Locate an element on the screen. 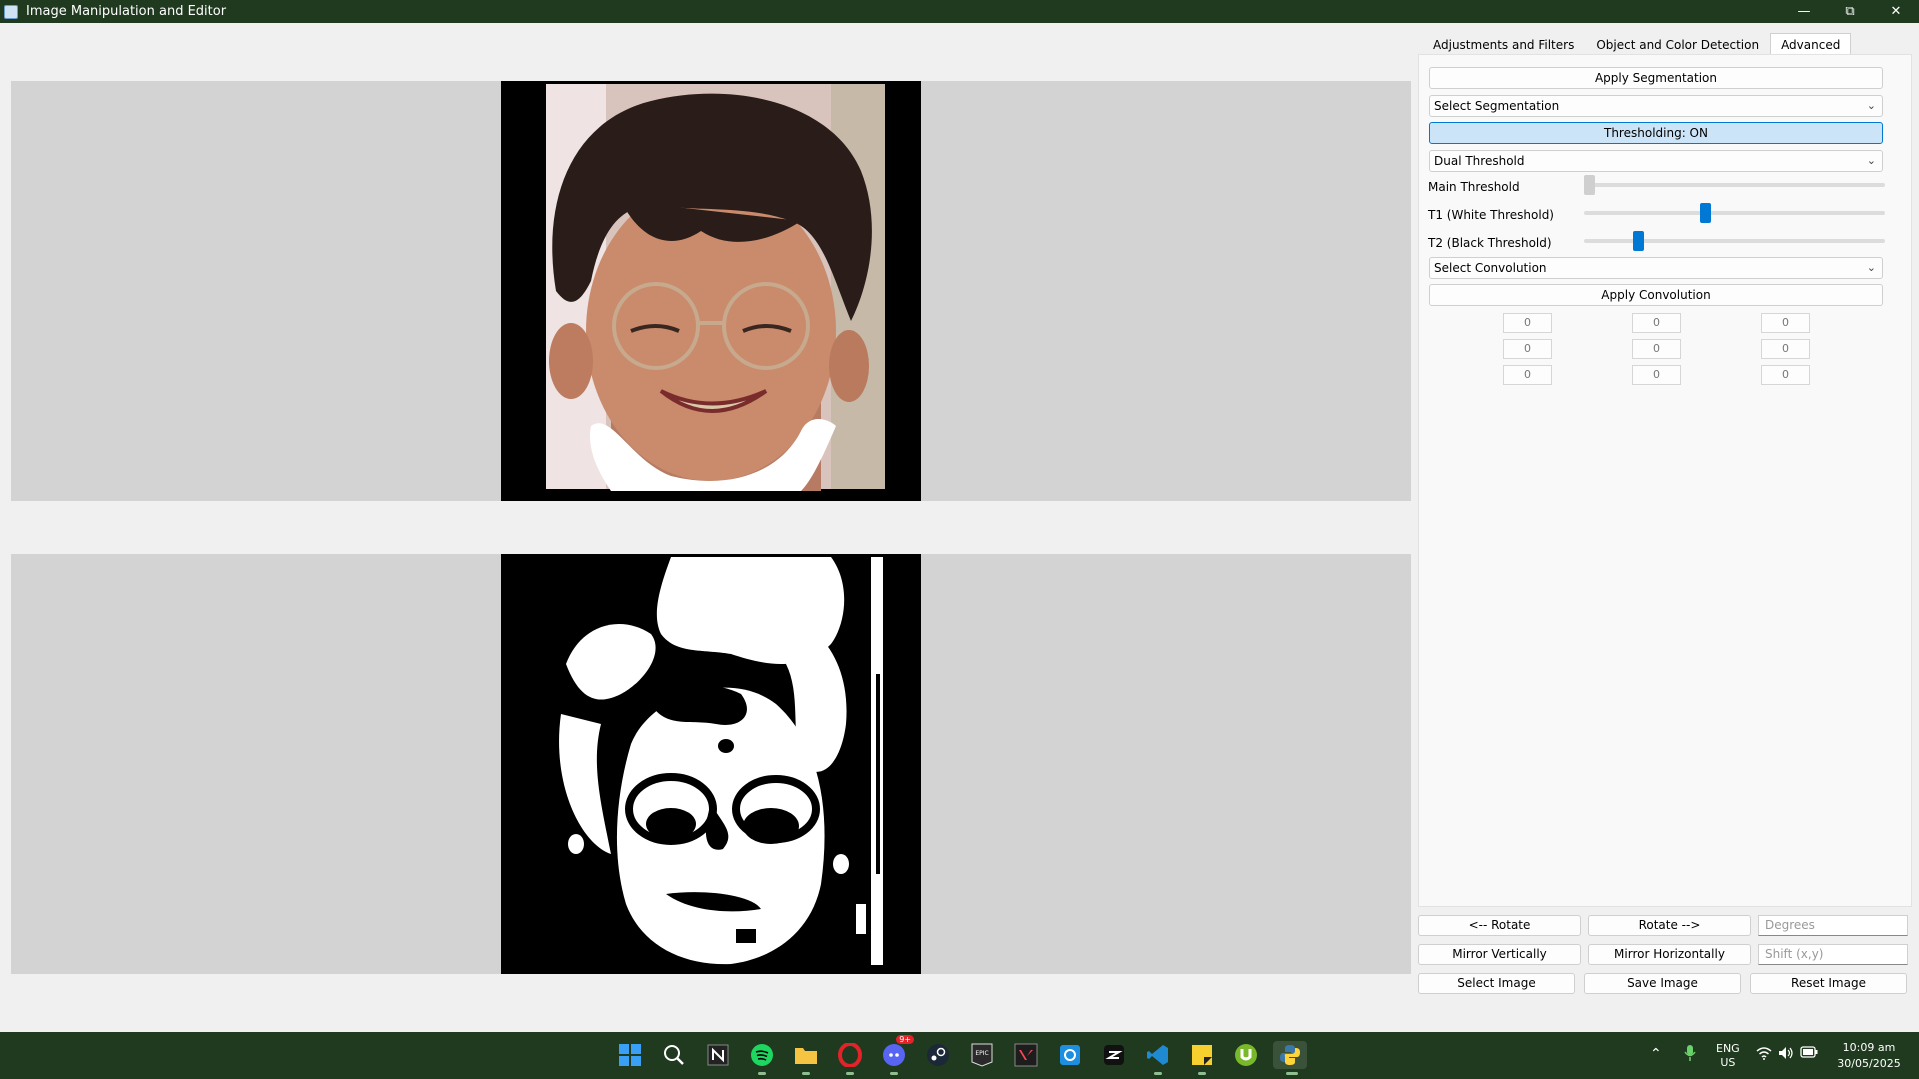 Image resolution: width=1919 pixels, height=1079 pixels. rotate-left-button: <-- Rotate is located at coordinates (1499, 925).